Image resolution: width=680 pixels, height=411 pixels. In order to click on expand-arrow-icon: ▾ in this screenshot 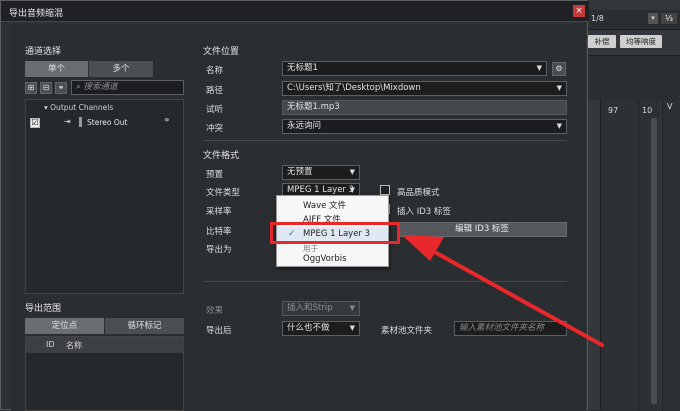, I will do `click(46, 107)`.